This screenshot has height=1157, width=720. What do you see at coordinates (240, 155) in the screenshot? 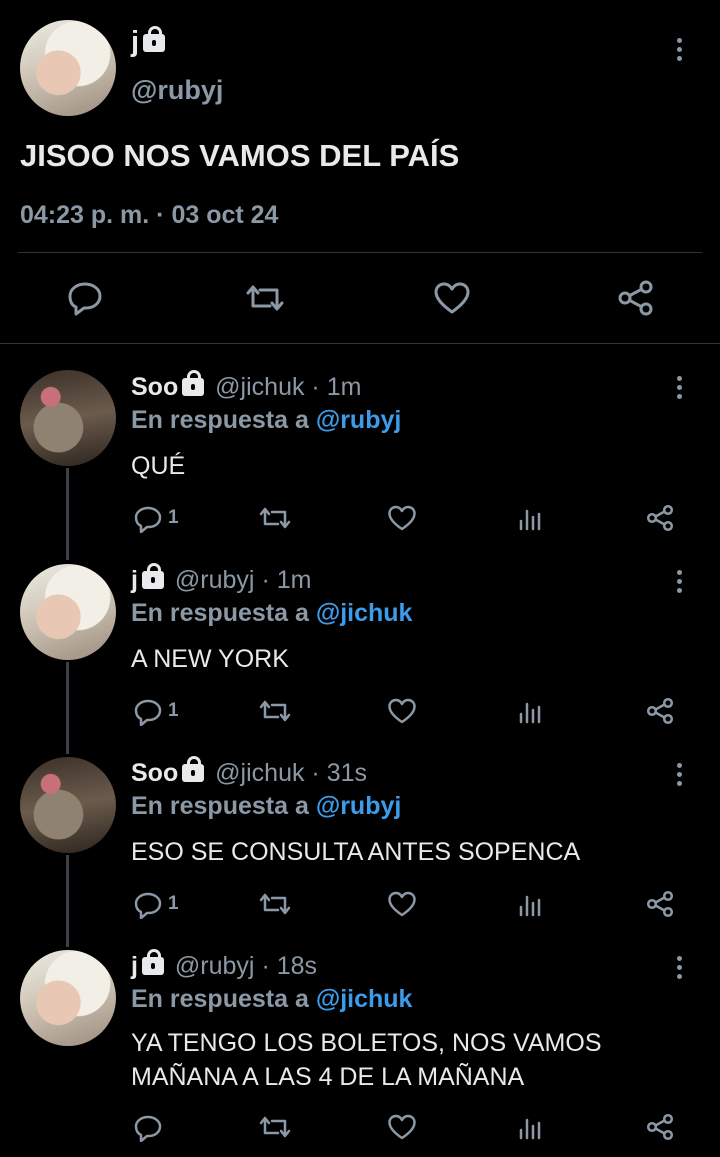
I see `tweet-text: JISOO NOS VAMOS DEL PAÍS` at bounding box center [240, 155].